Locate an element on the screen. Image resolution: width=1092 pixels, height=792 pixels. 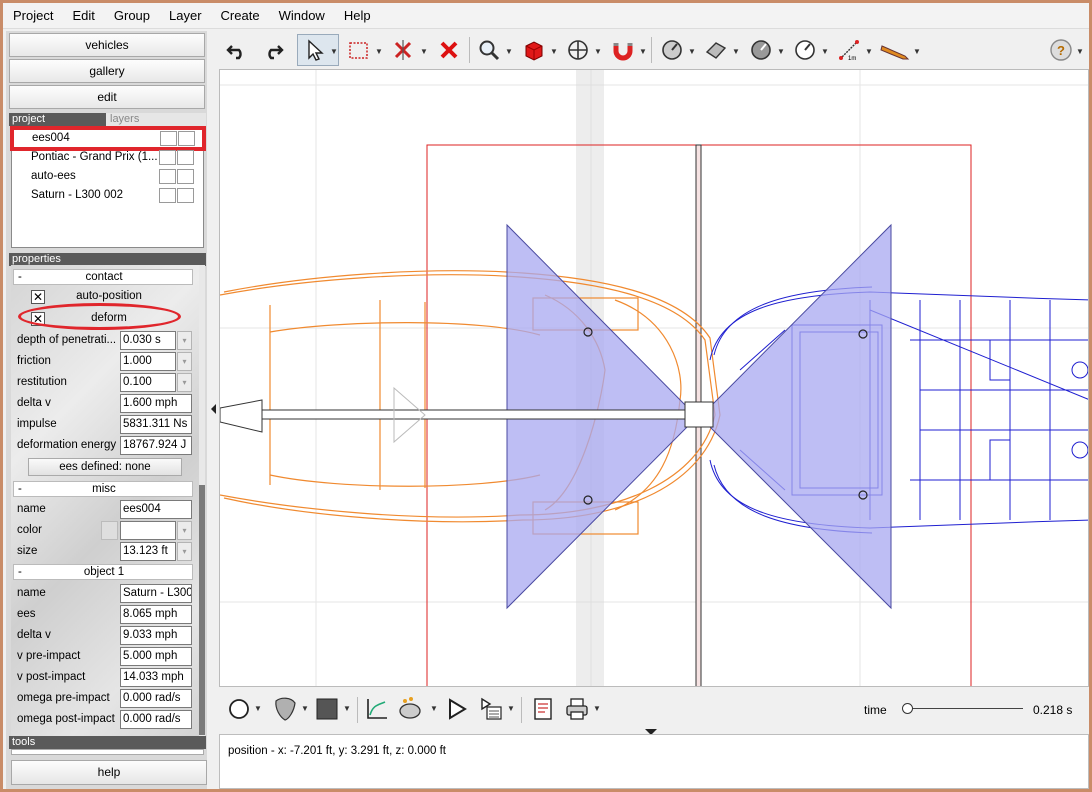
rectangle-select-icon is located at coordinates (359, 50).